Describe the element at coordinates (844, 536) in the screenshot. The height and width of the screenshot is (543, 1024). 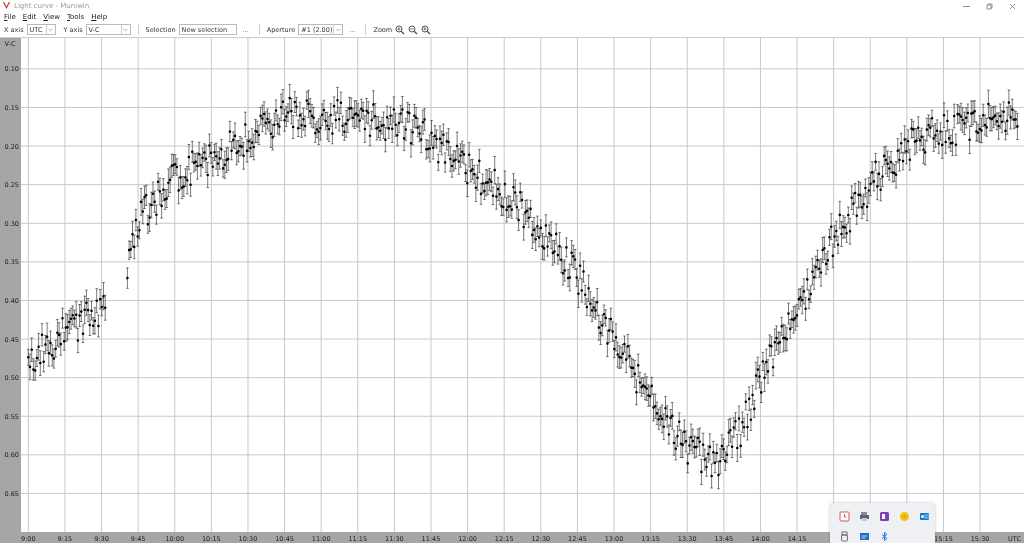
I see `usb-drive-icon` at that location.